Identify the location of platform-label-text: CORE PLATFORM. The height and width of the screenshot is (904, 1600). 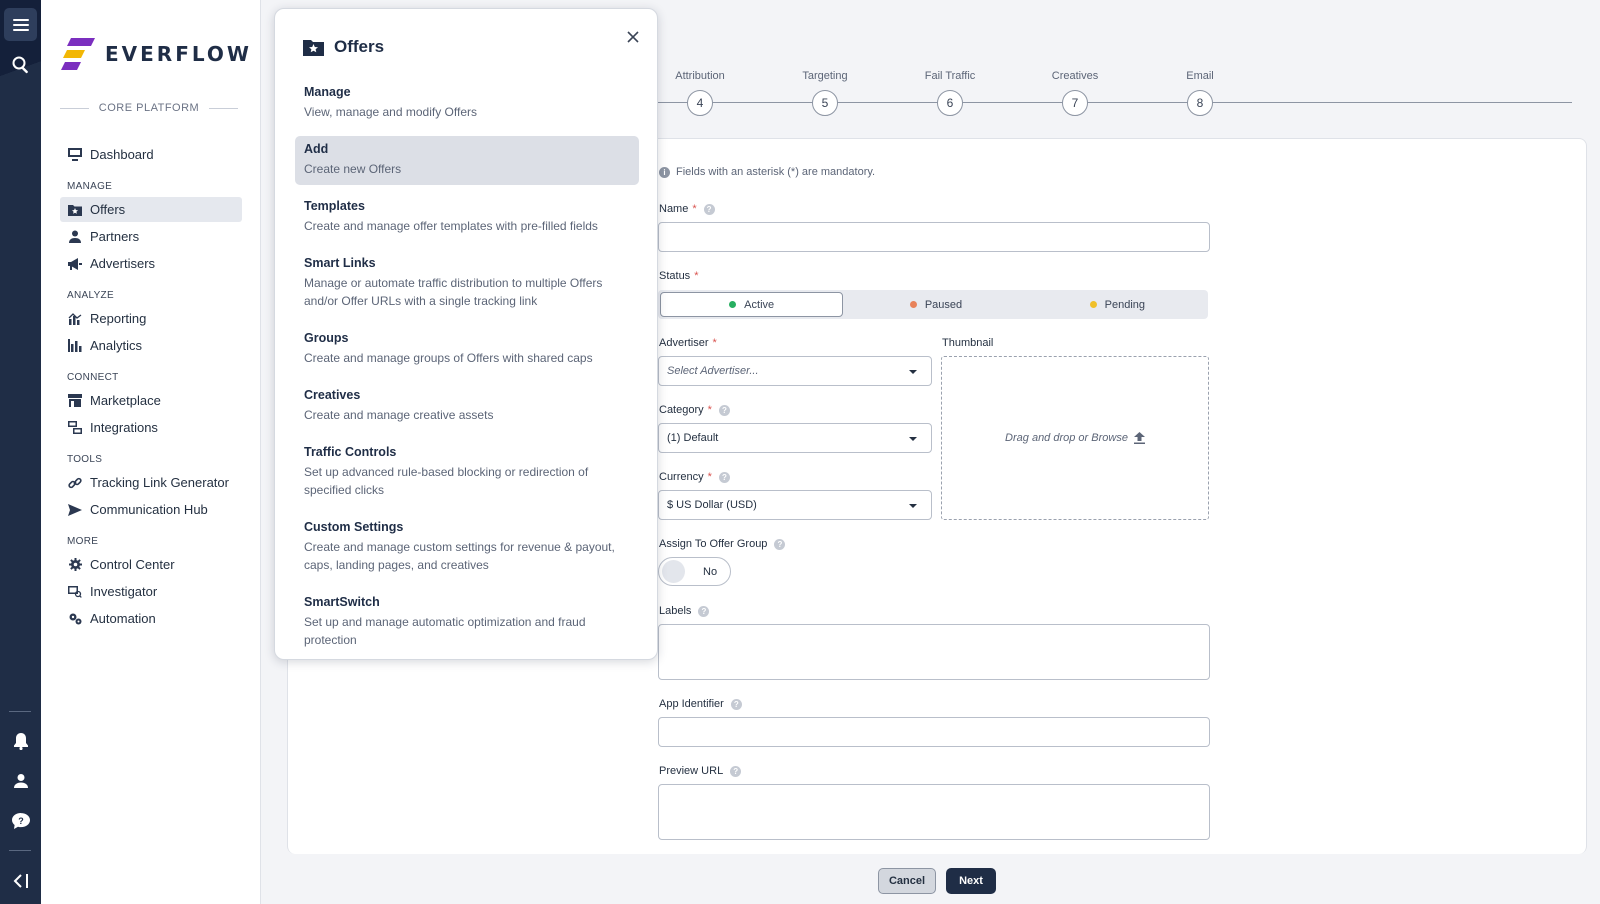
(149, 108).